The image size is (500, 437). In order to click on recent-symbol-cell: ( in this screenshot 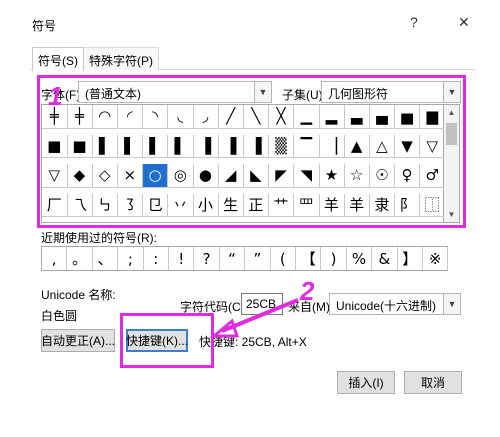, I will do `click(283, 258)`.